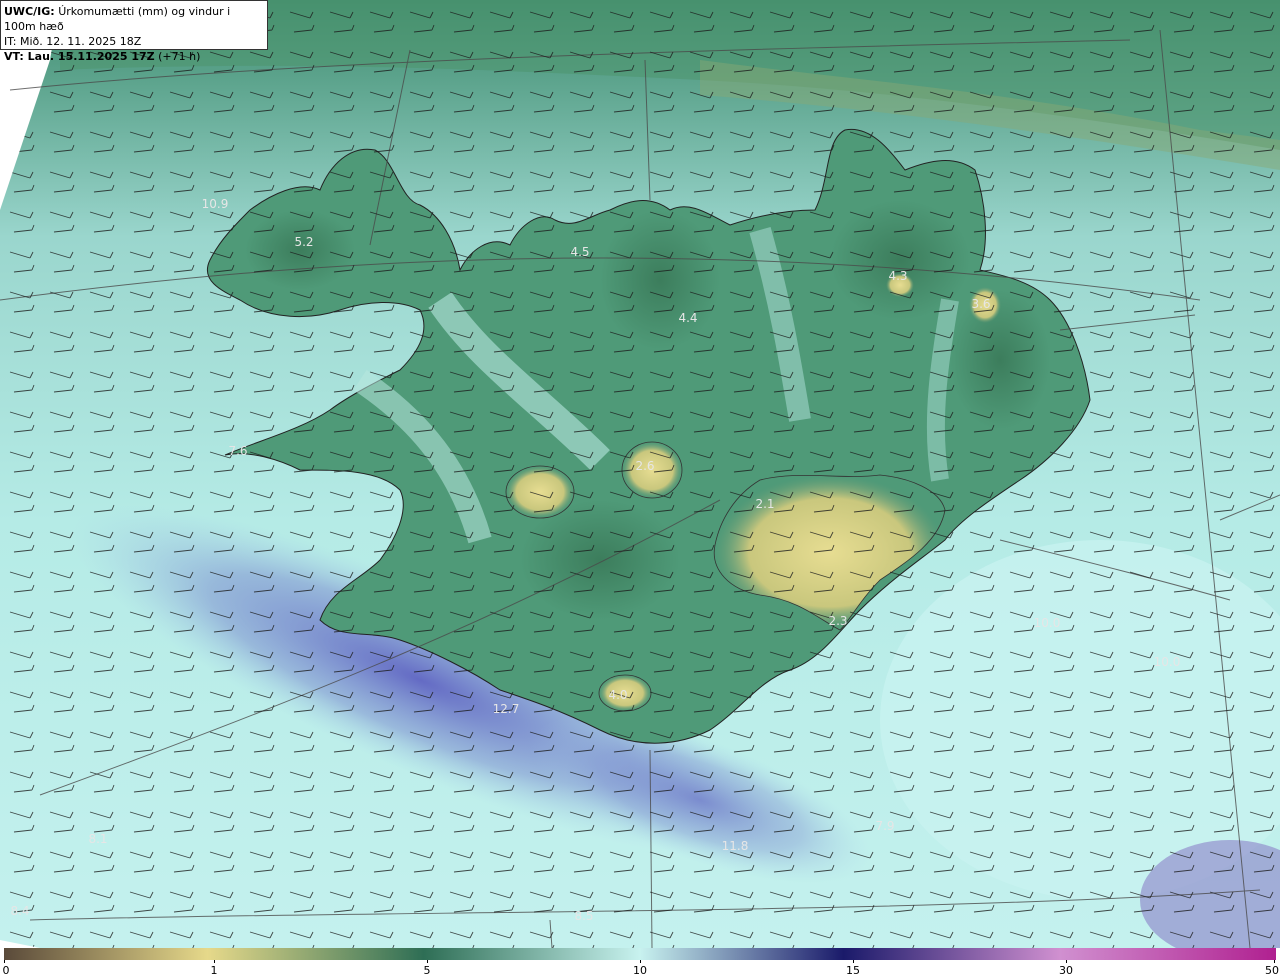 The height and width of the screenshot is (978, 1280). I want to click on colorbar-legend: 0 1 5 10 15 30 50, so click(640, 963).